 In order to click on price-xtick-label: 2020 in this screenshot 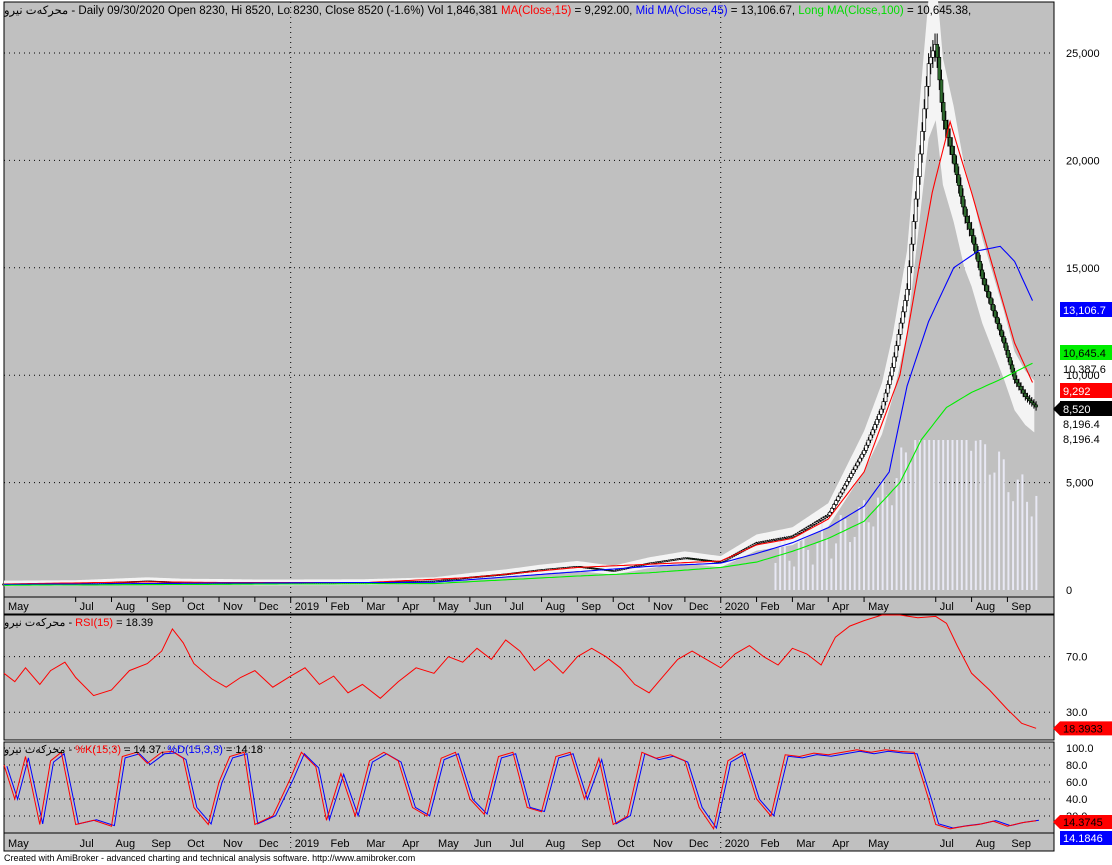, I will do `click(737, 607)`.